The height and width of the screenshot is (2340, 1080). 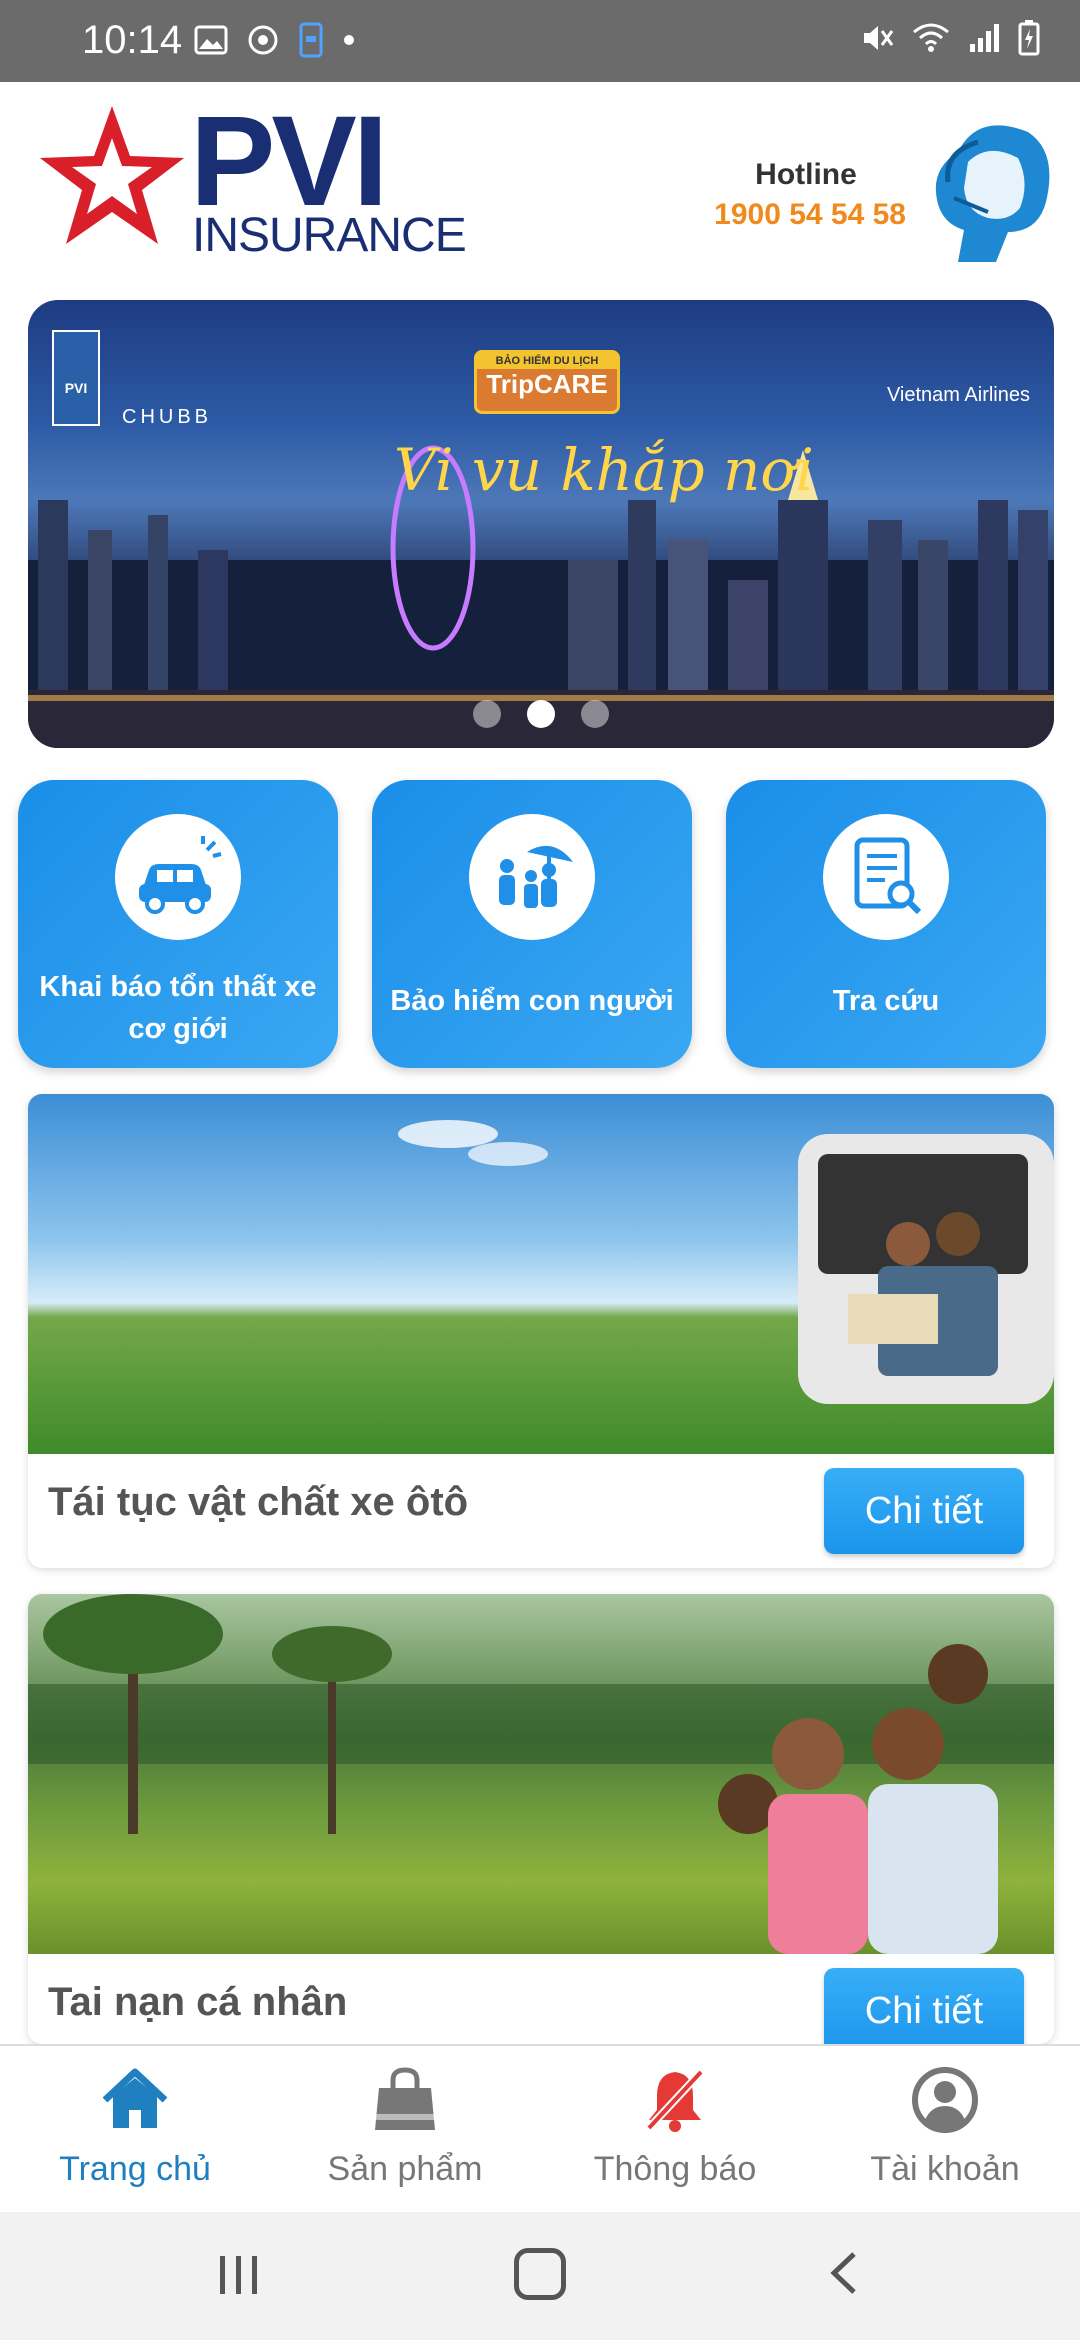 I want to click on car-damage-icon, so click(x=180, y=875).